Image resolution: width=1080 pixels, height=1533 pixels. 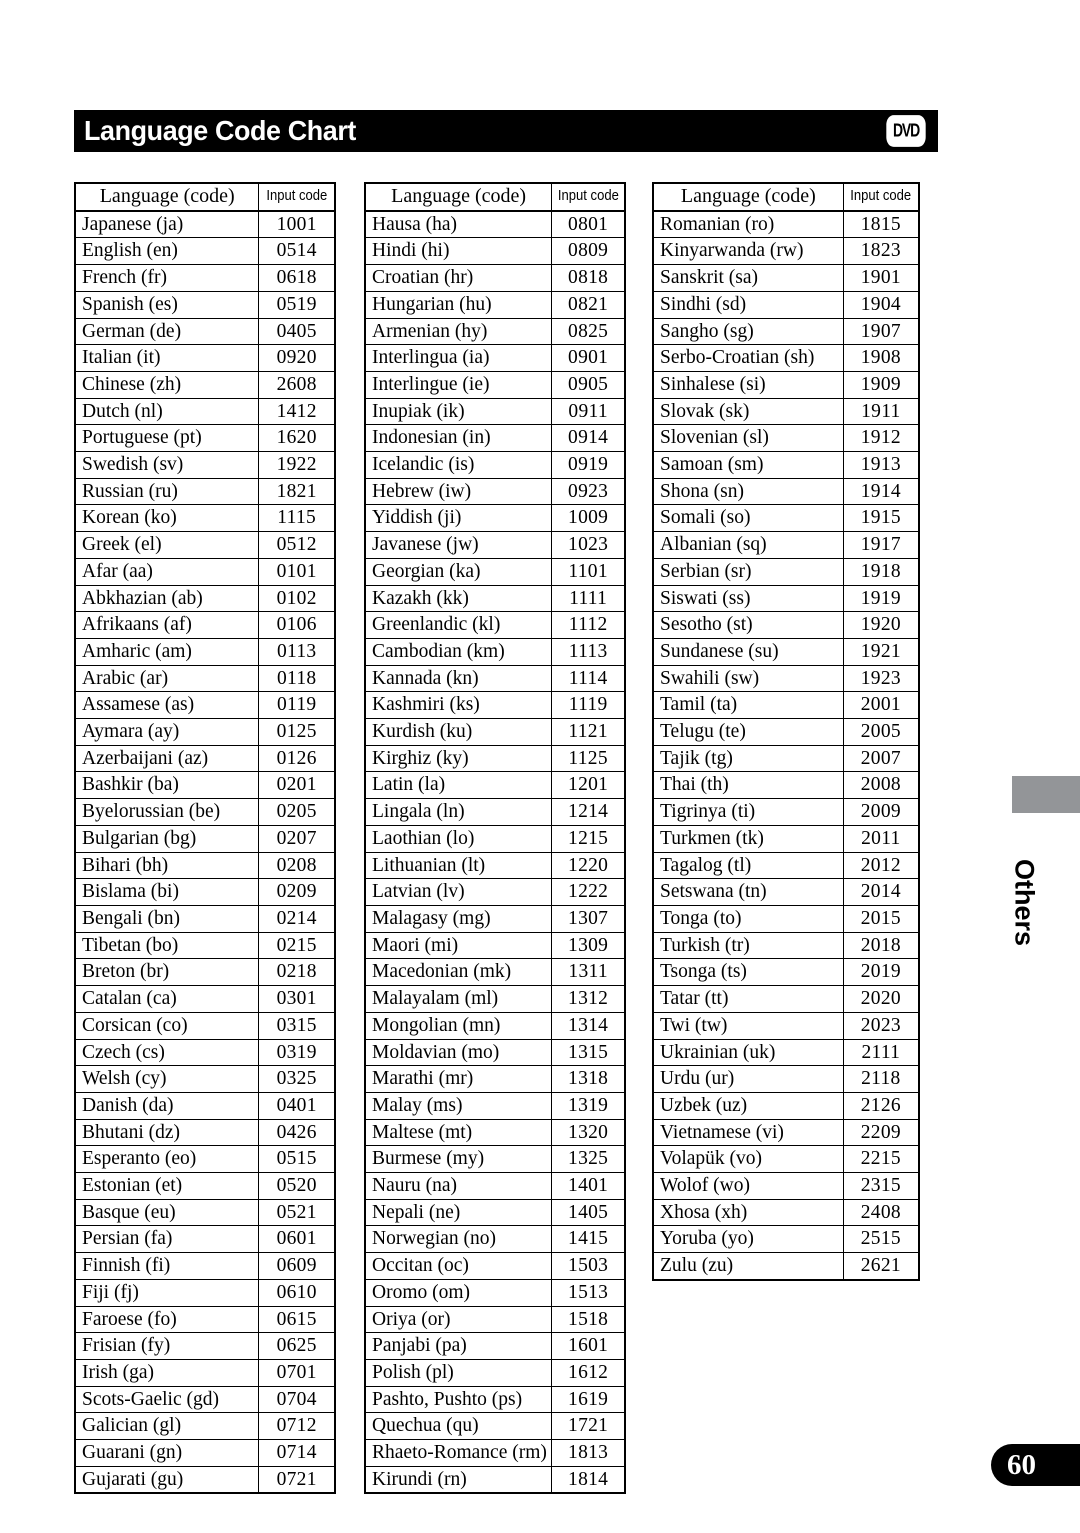 What do you see at coordinates (748, 598) in the screenshot?
I see `cell-language-name: Siswati (ss)` at bounding box center [748, 598].